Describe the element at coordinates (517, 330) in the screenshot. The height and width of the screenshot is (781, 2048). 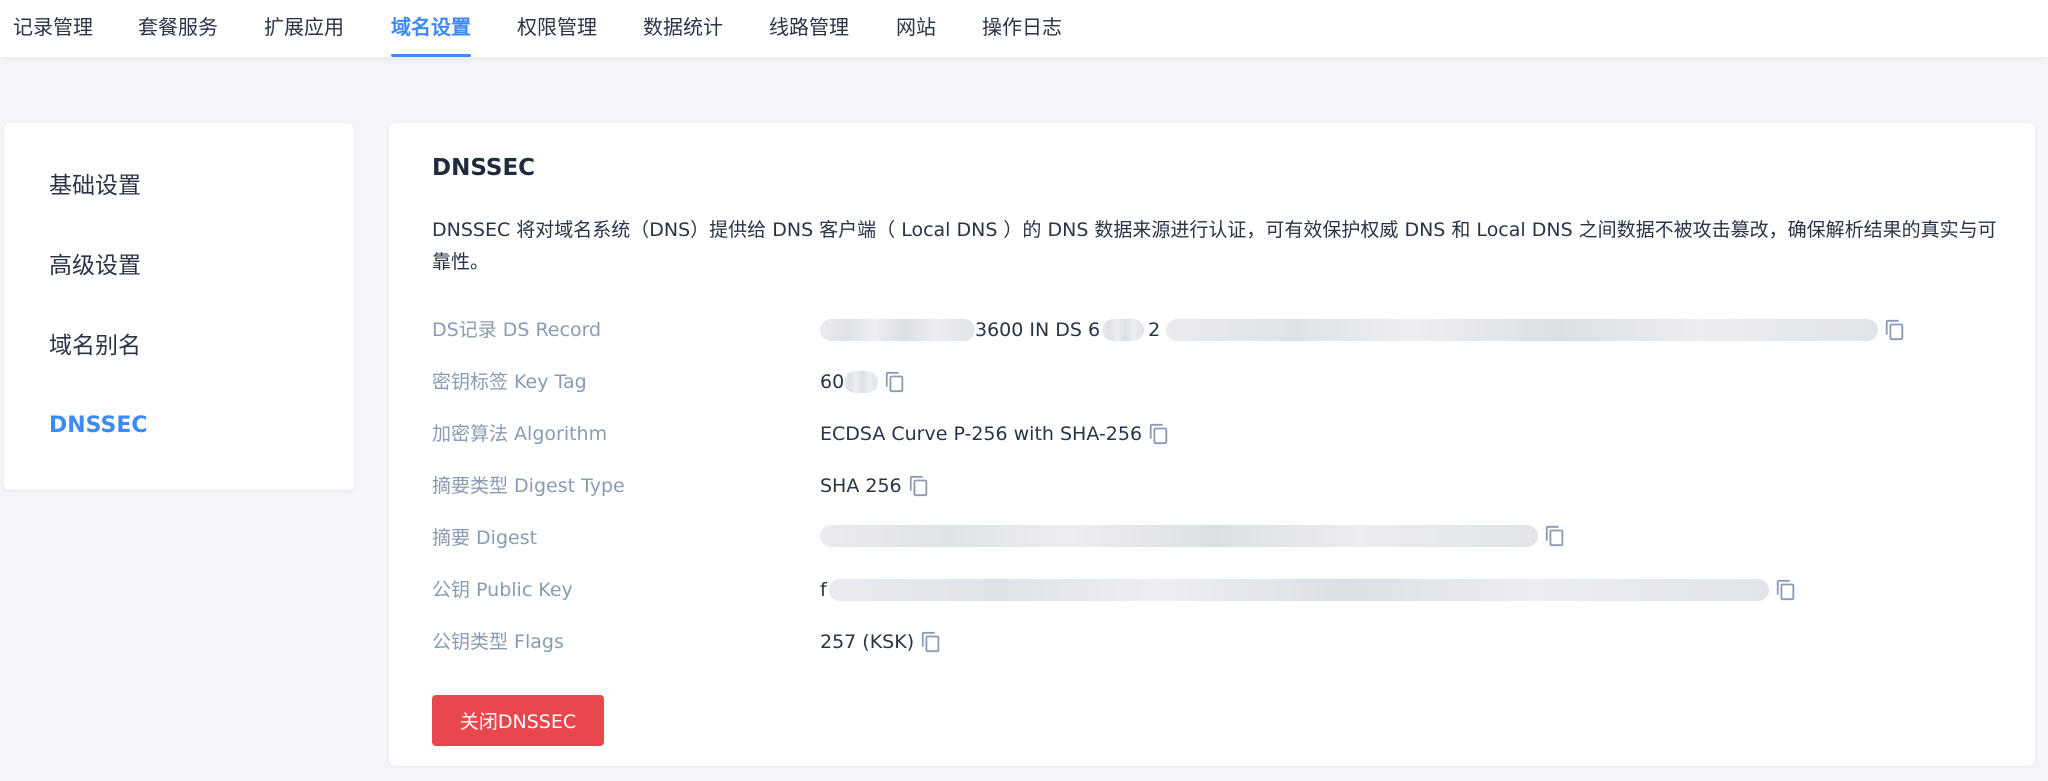
I see `field-label-ds-record: DS记录 DS Record` at that location.